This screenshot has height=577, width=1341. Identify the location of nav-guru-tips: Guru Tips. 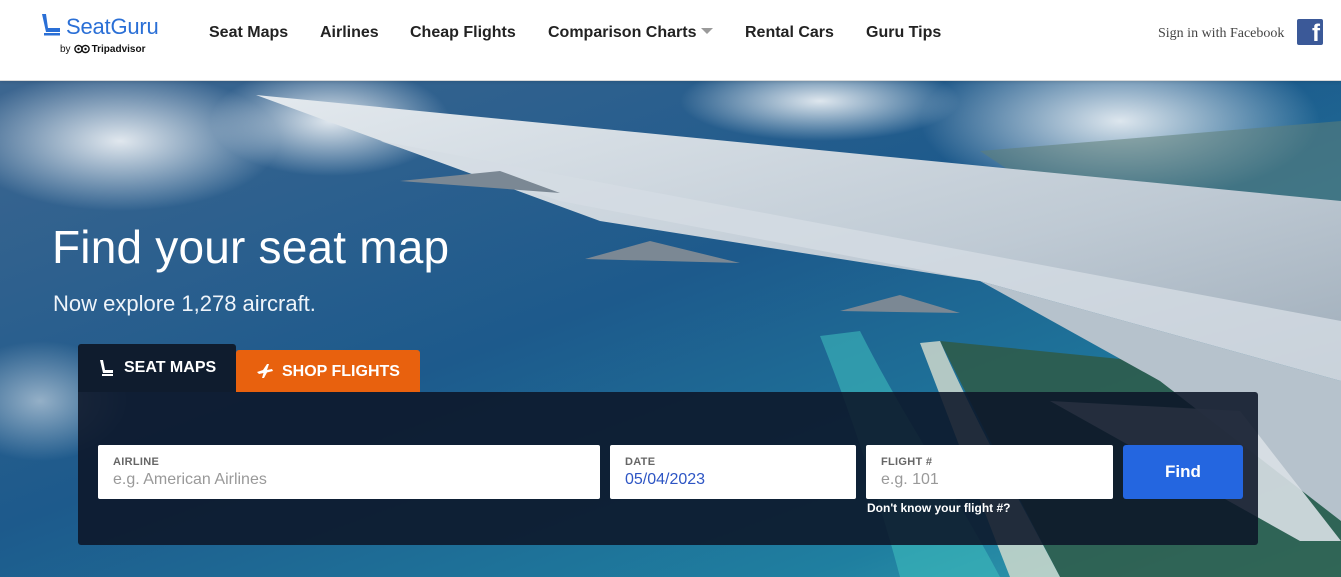
(903, 33).